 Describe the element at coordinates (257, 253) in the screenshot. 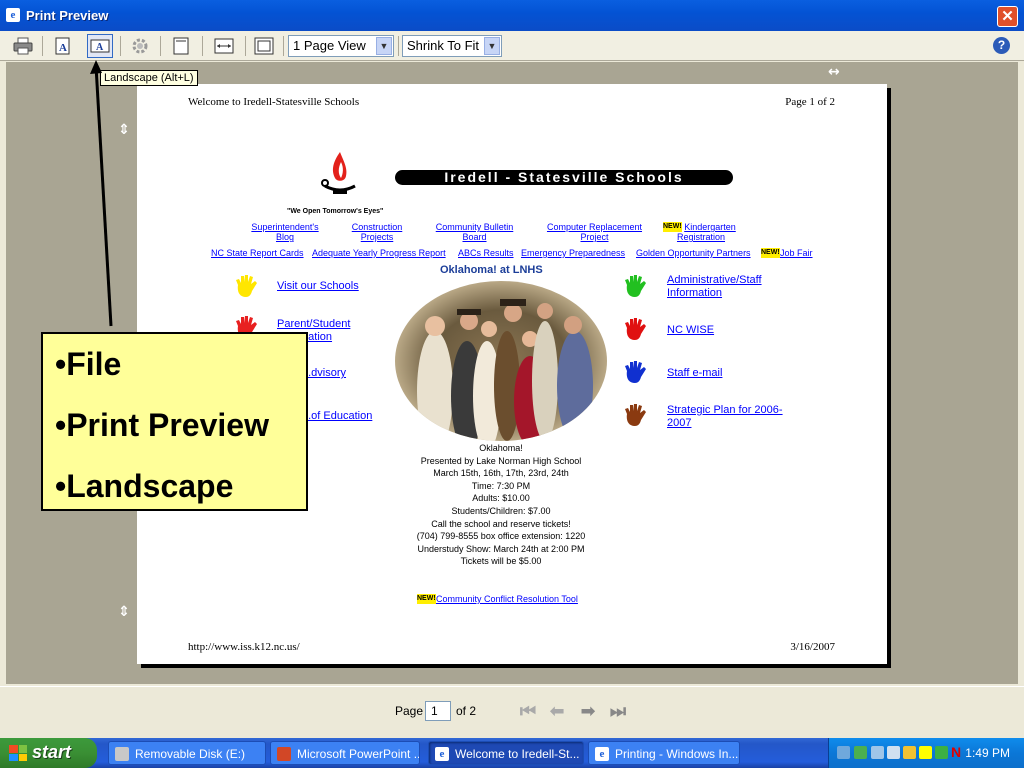

I see `nav-link: NC State Report Cards` at that location.